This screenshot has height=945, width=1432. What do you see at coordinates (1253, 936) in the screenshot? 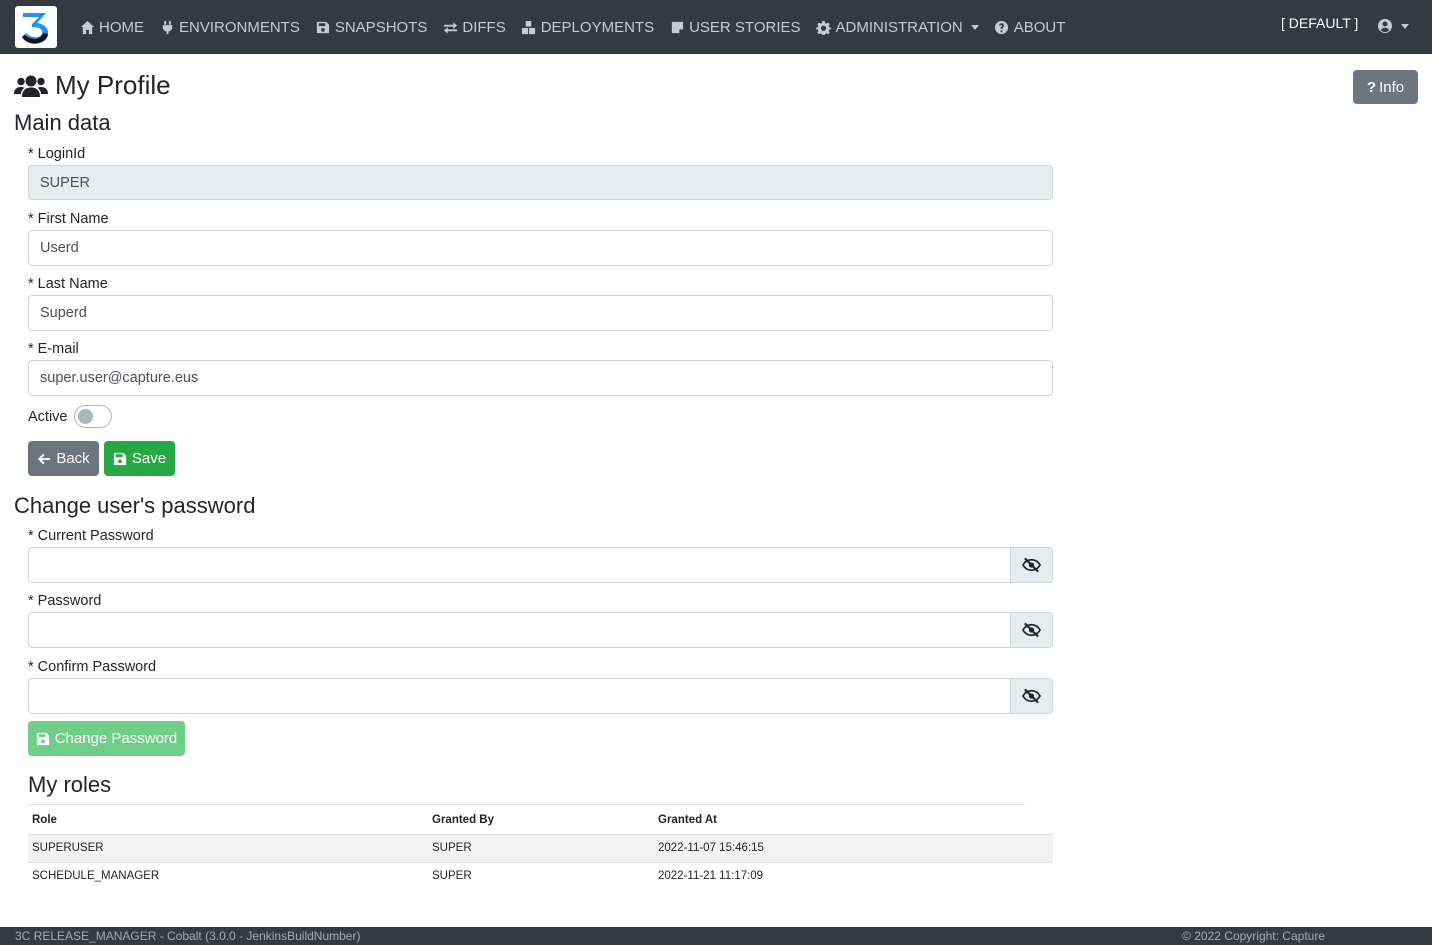
I see `footer-copyright: © 2022 Copyright: Capture` at bounding box center [1253, 936].